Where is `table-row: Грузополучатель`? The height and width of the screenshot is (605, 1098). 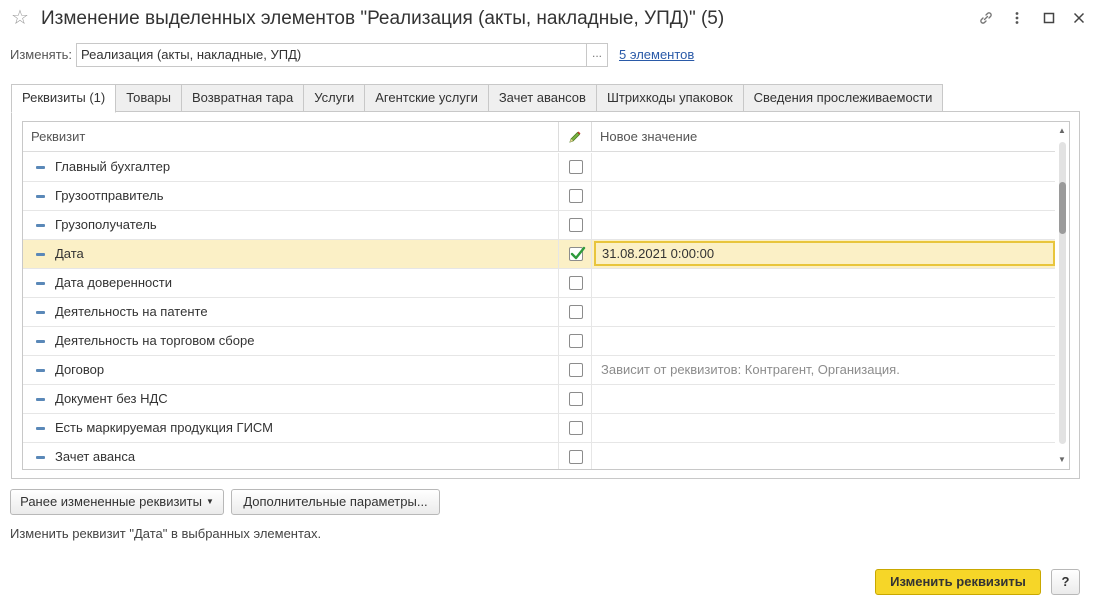
table-row: Грузополучатель is located at coordinates (539, 225).